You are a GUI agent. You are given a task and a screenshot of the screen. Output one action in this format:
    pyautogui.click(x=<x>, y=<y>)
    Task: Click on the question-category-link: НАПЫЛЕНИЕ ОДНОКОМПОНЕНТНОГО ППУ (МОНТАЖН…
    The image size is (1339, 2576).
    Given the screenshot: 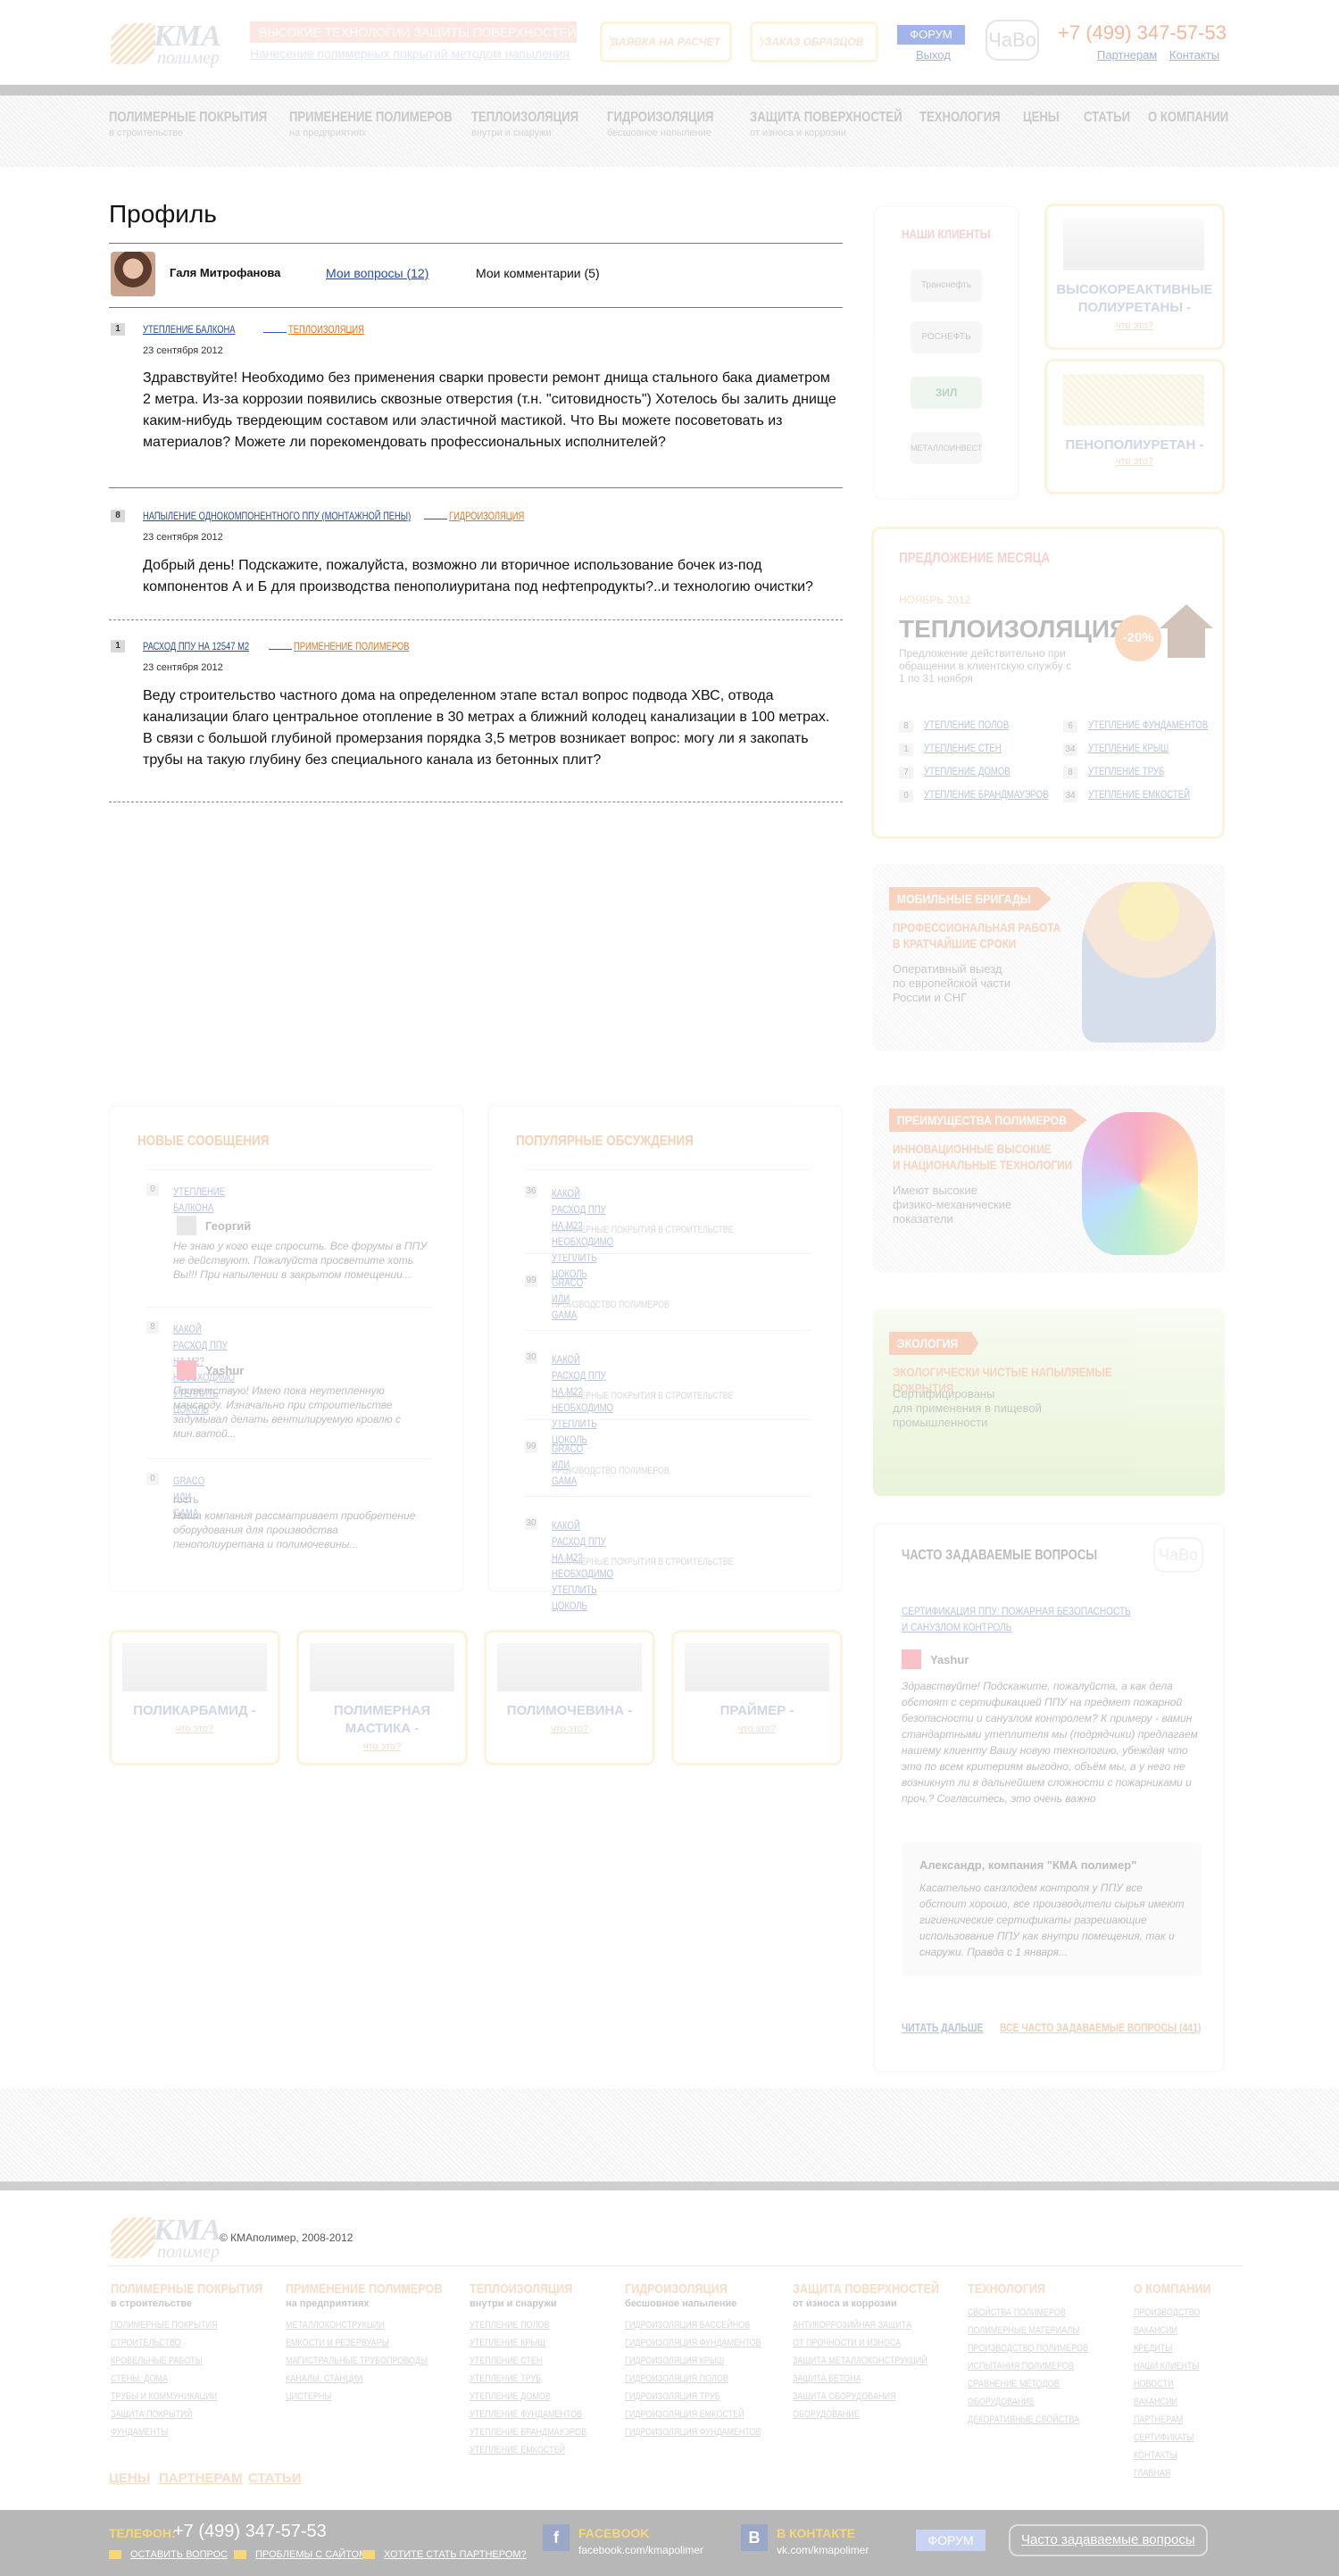 What is the action you would take?
    pyautogui.click(x=277, y=516)
    